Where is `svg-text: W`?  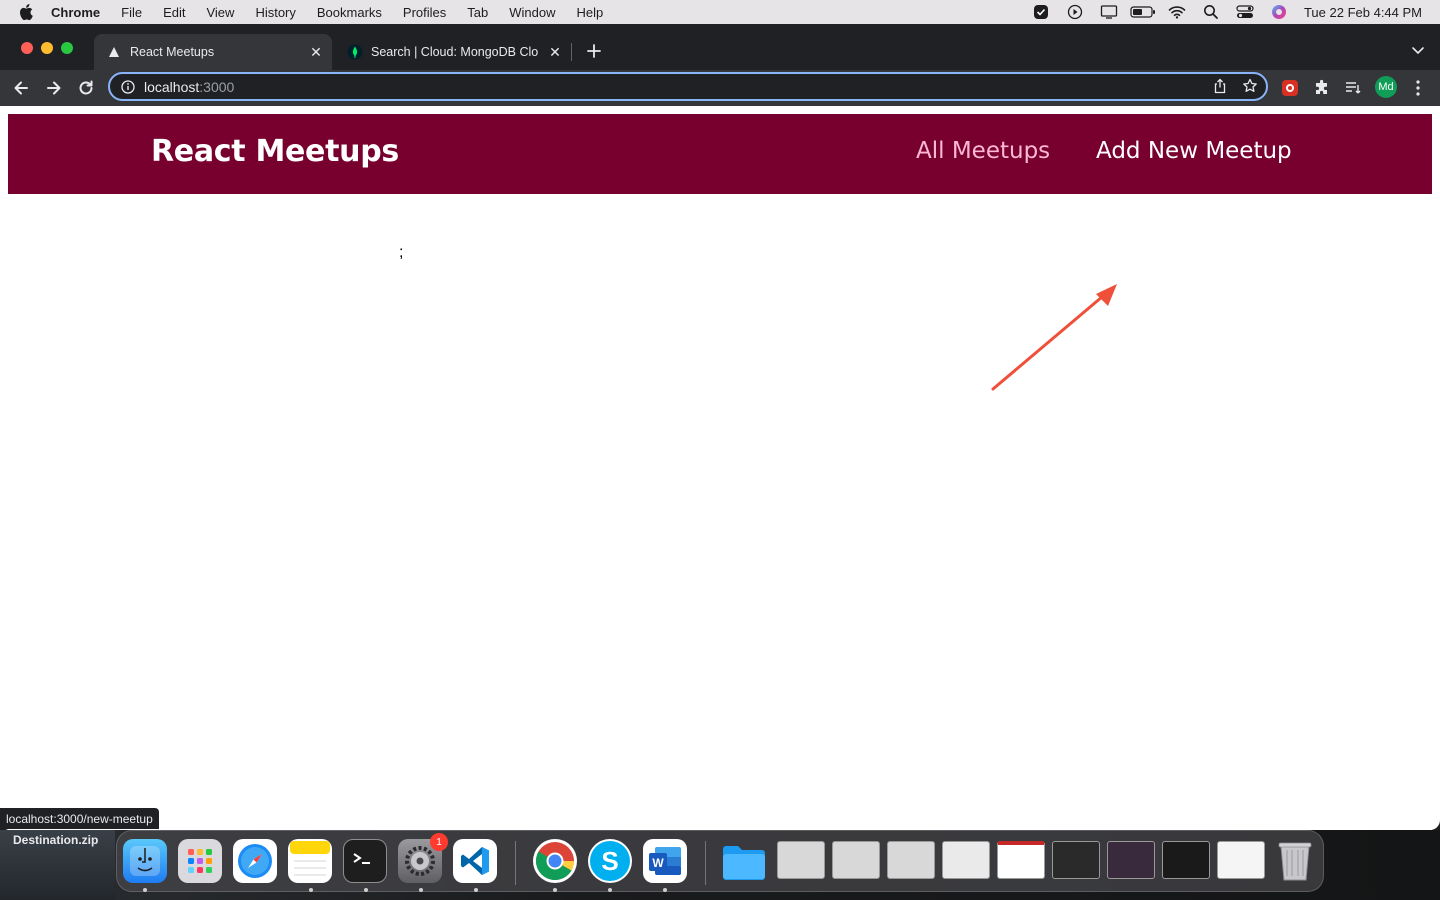 svg-text: W is located at coordinates (658, 863).